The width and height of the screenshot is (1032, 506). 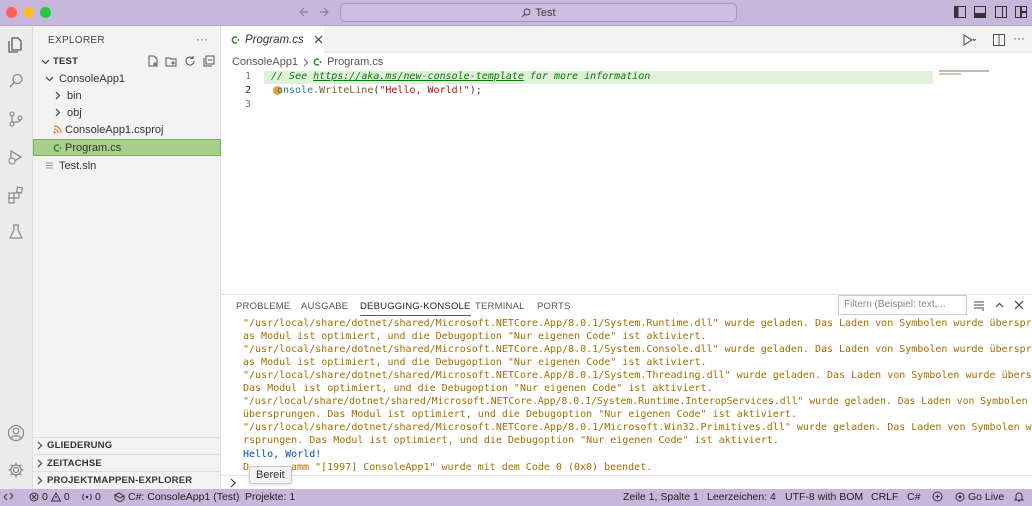 What do you see at coordinates (1019, 305) in the screenshot?
I see `close-panel-icon` at bounding box center [1019, 305].